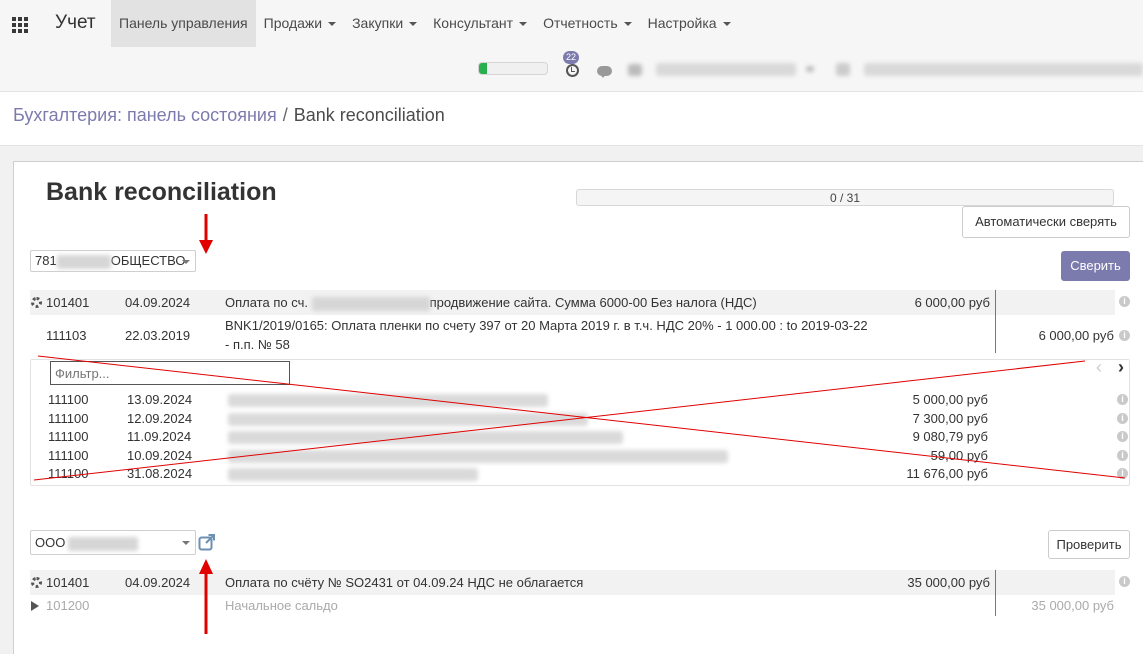  What do you see at coordinates (170, 373) in the screenshot?
I see `filter-input` at bounding box center [170, 373].